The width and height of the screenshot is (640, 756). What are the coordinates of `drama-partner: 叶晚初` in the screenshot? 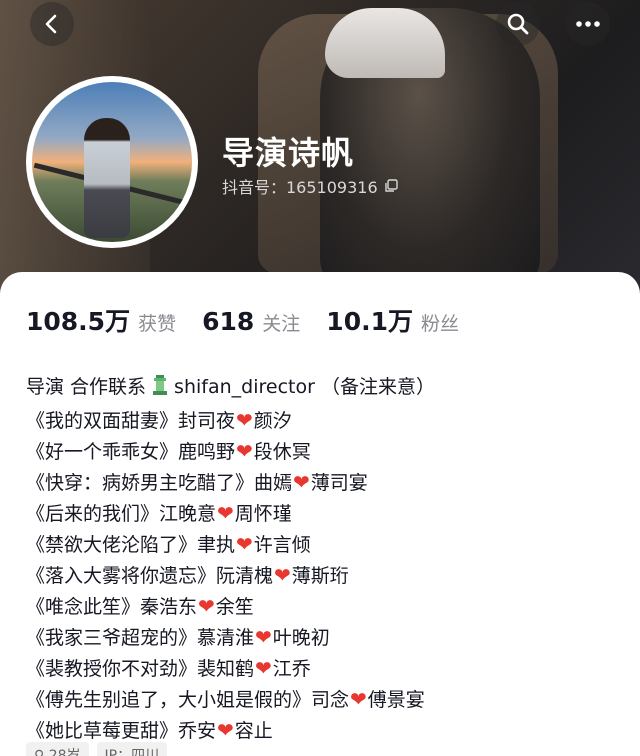 It's located at (301, 638).